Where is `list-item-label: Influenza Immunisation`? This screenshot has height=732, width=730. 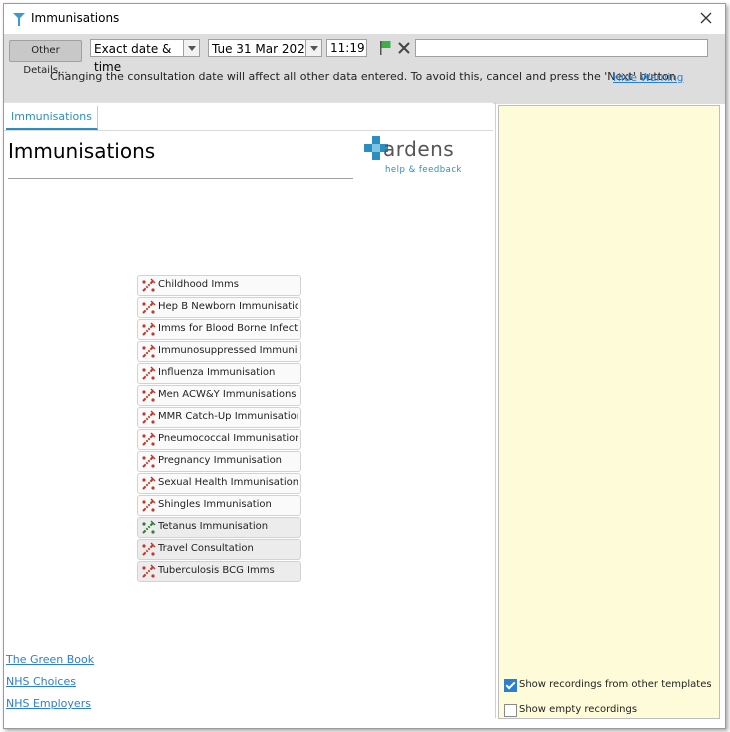 list-item-label: Influenza Immunisation is located at coordinates (217, 372).